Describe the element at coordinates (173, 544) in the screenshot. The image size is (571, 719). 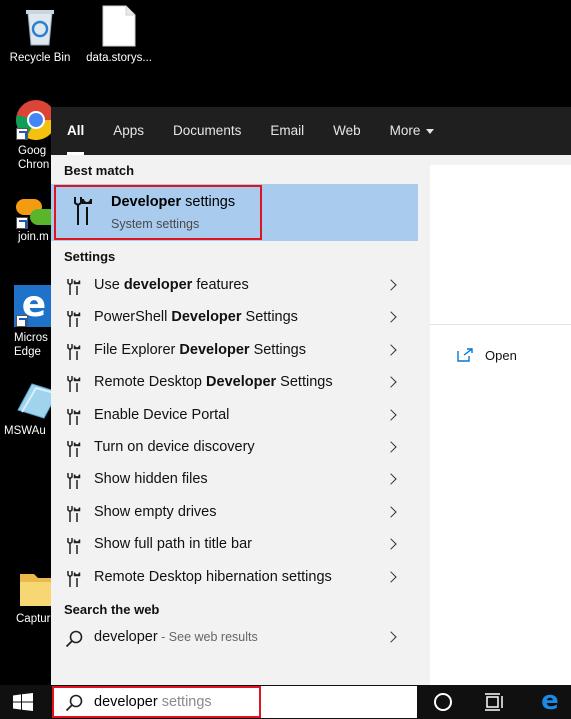
I see `settings-result-label: Show full path in title bar` at that location.